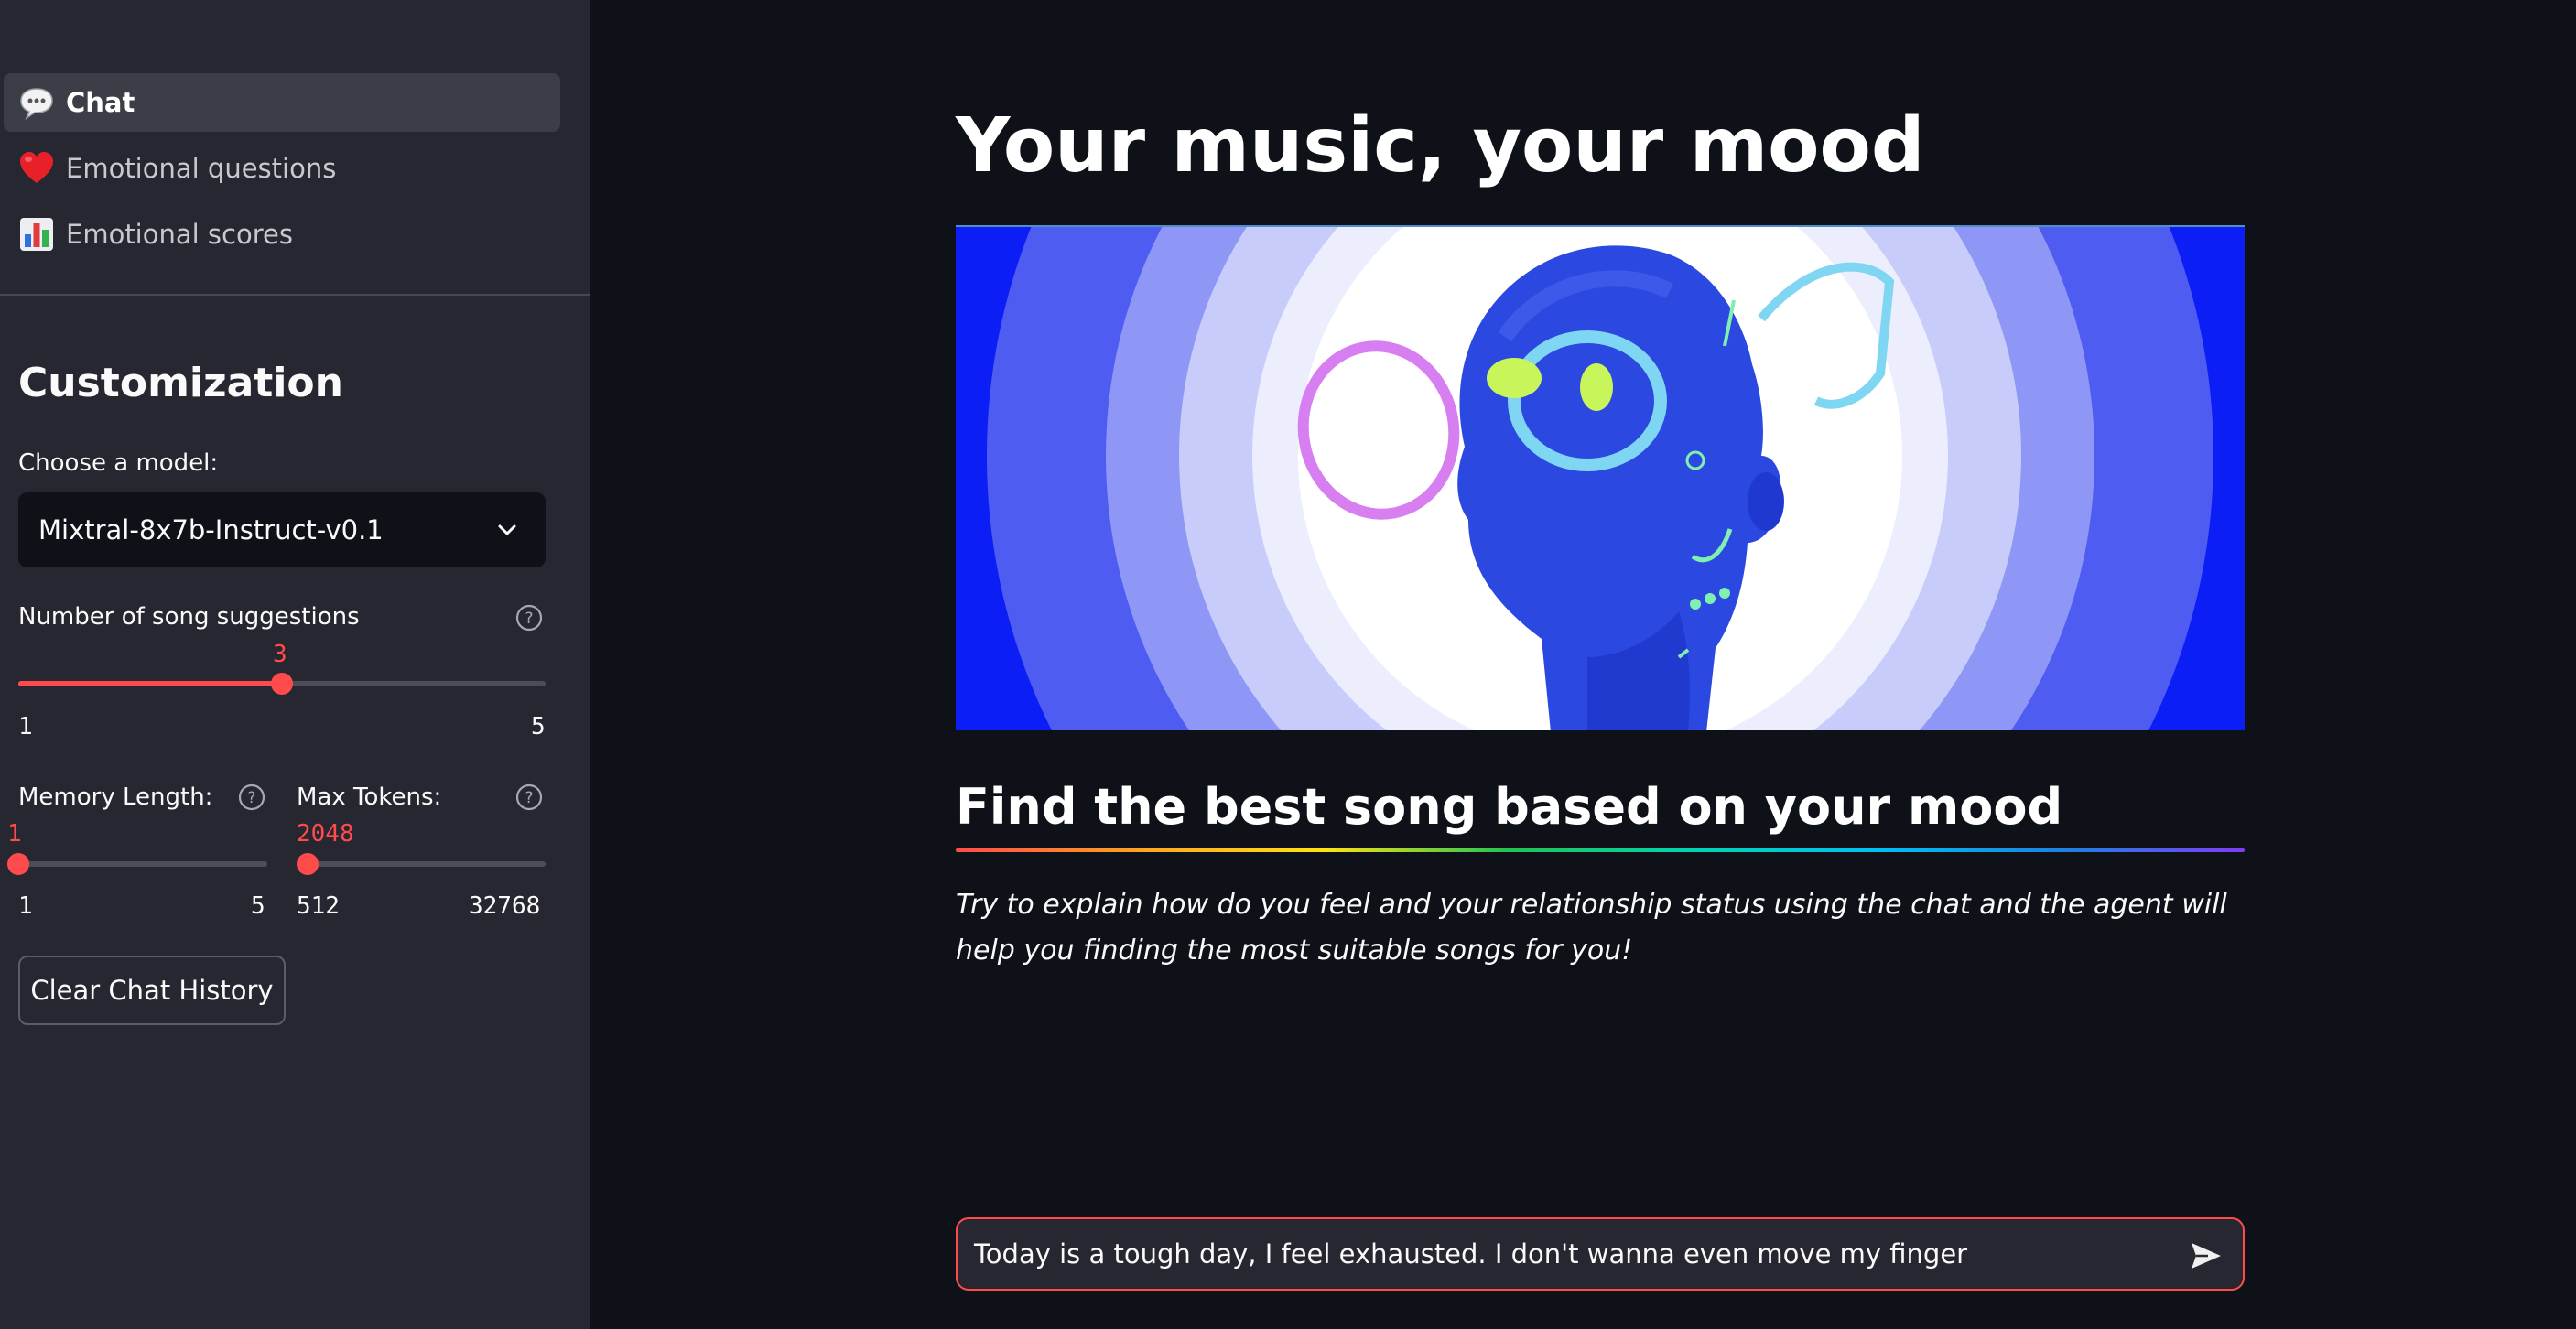  Describe the element at coordinates (505, 906) in the screenshot. I see `max-tokens-max: 32768` at that location.